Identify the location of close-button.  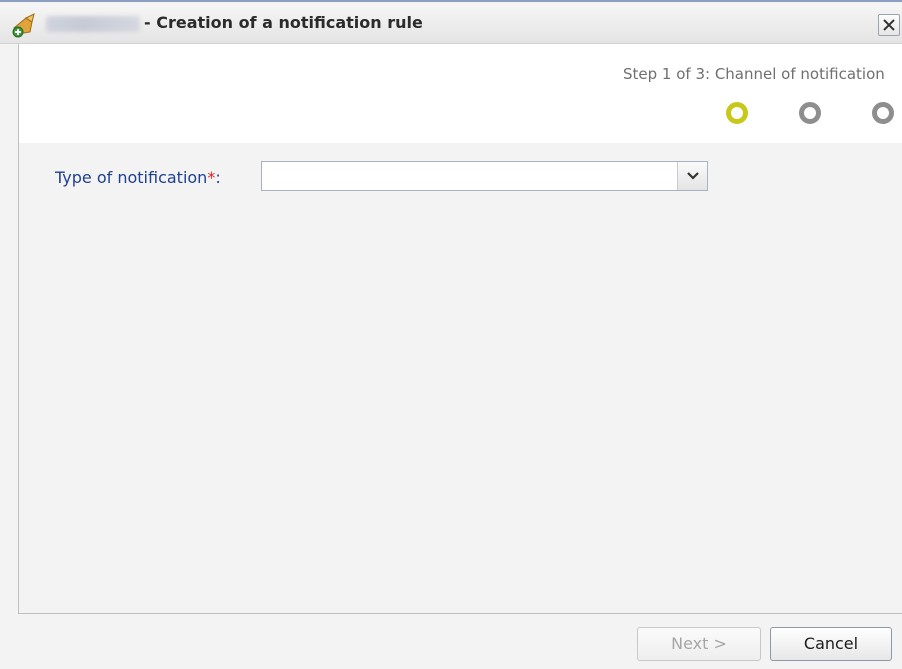
(889, 25).